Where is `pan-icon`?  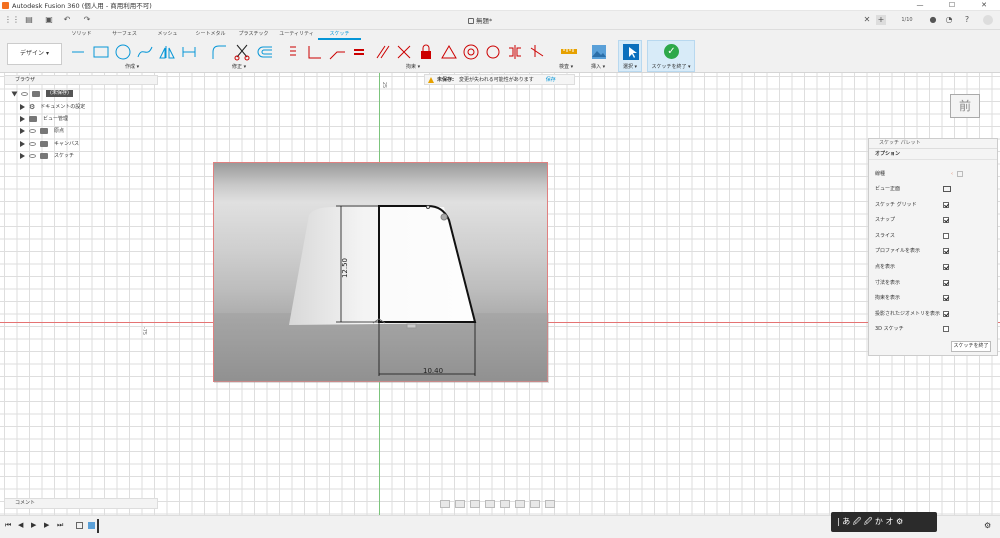 pan-icon is located at coordinates (475, 503).